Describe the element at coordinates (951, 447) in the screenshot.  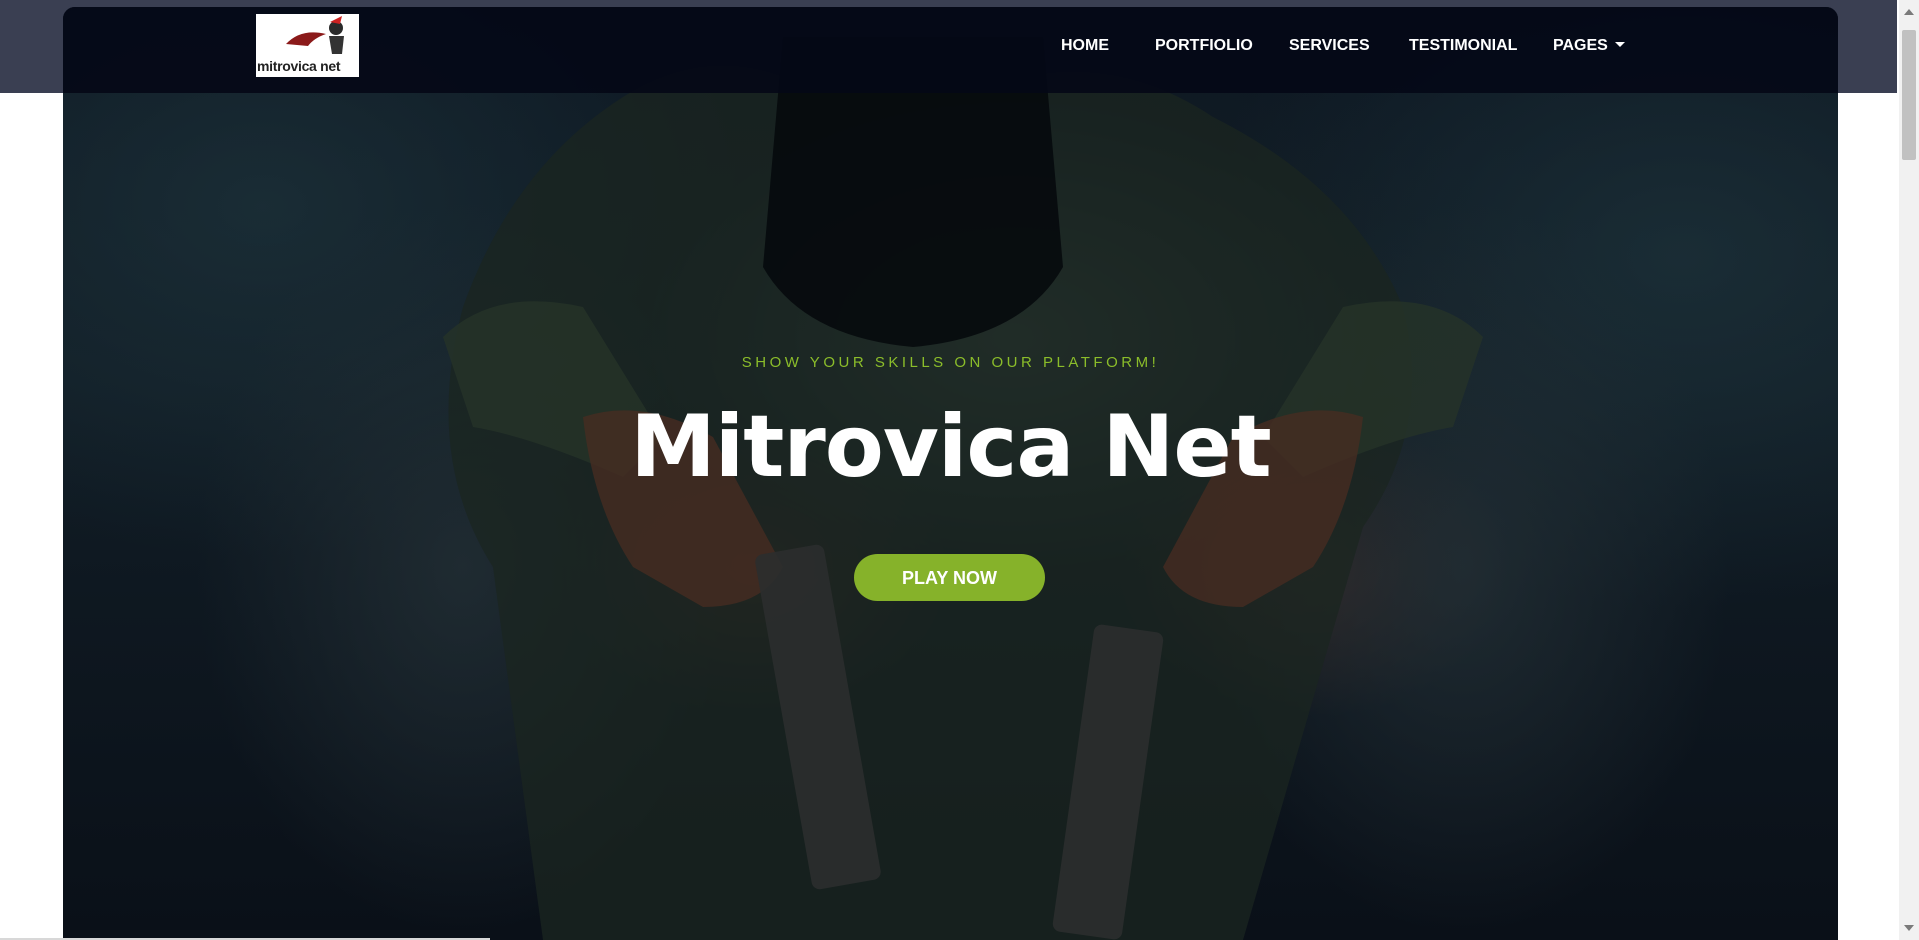
I see `hero-title: Mitrovica Net` at that location.